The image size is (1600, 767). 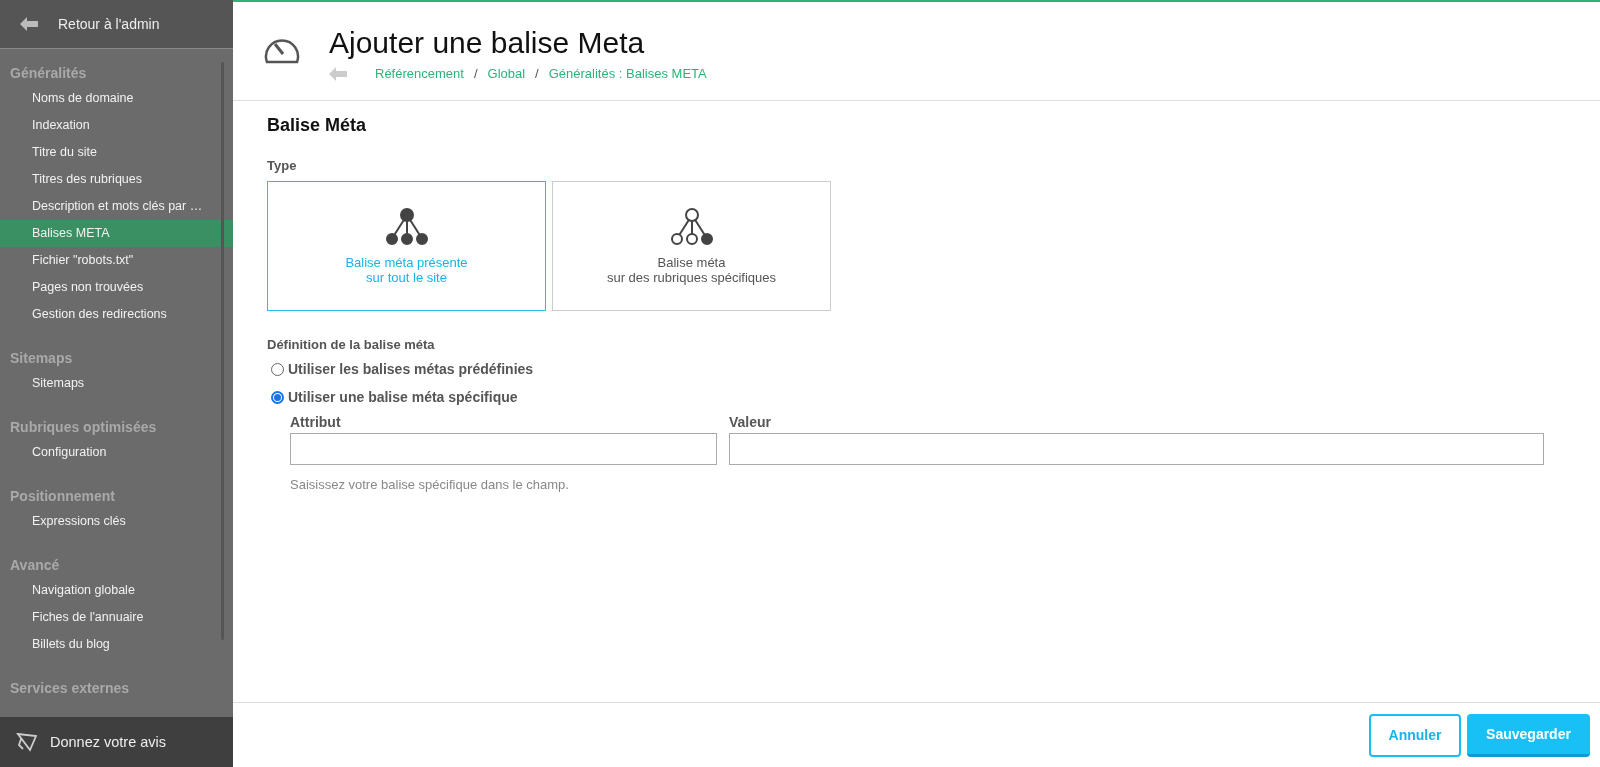 What do you see at coordinates (317, 125) in the screenshot?
I see `section-title: Balise Méta` at bounding box center [317, 125].